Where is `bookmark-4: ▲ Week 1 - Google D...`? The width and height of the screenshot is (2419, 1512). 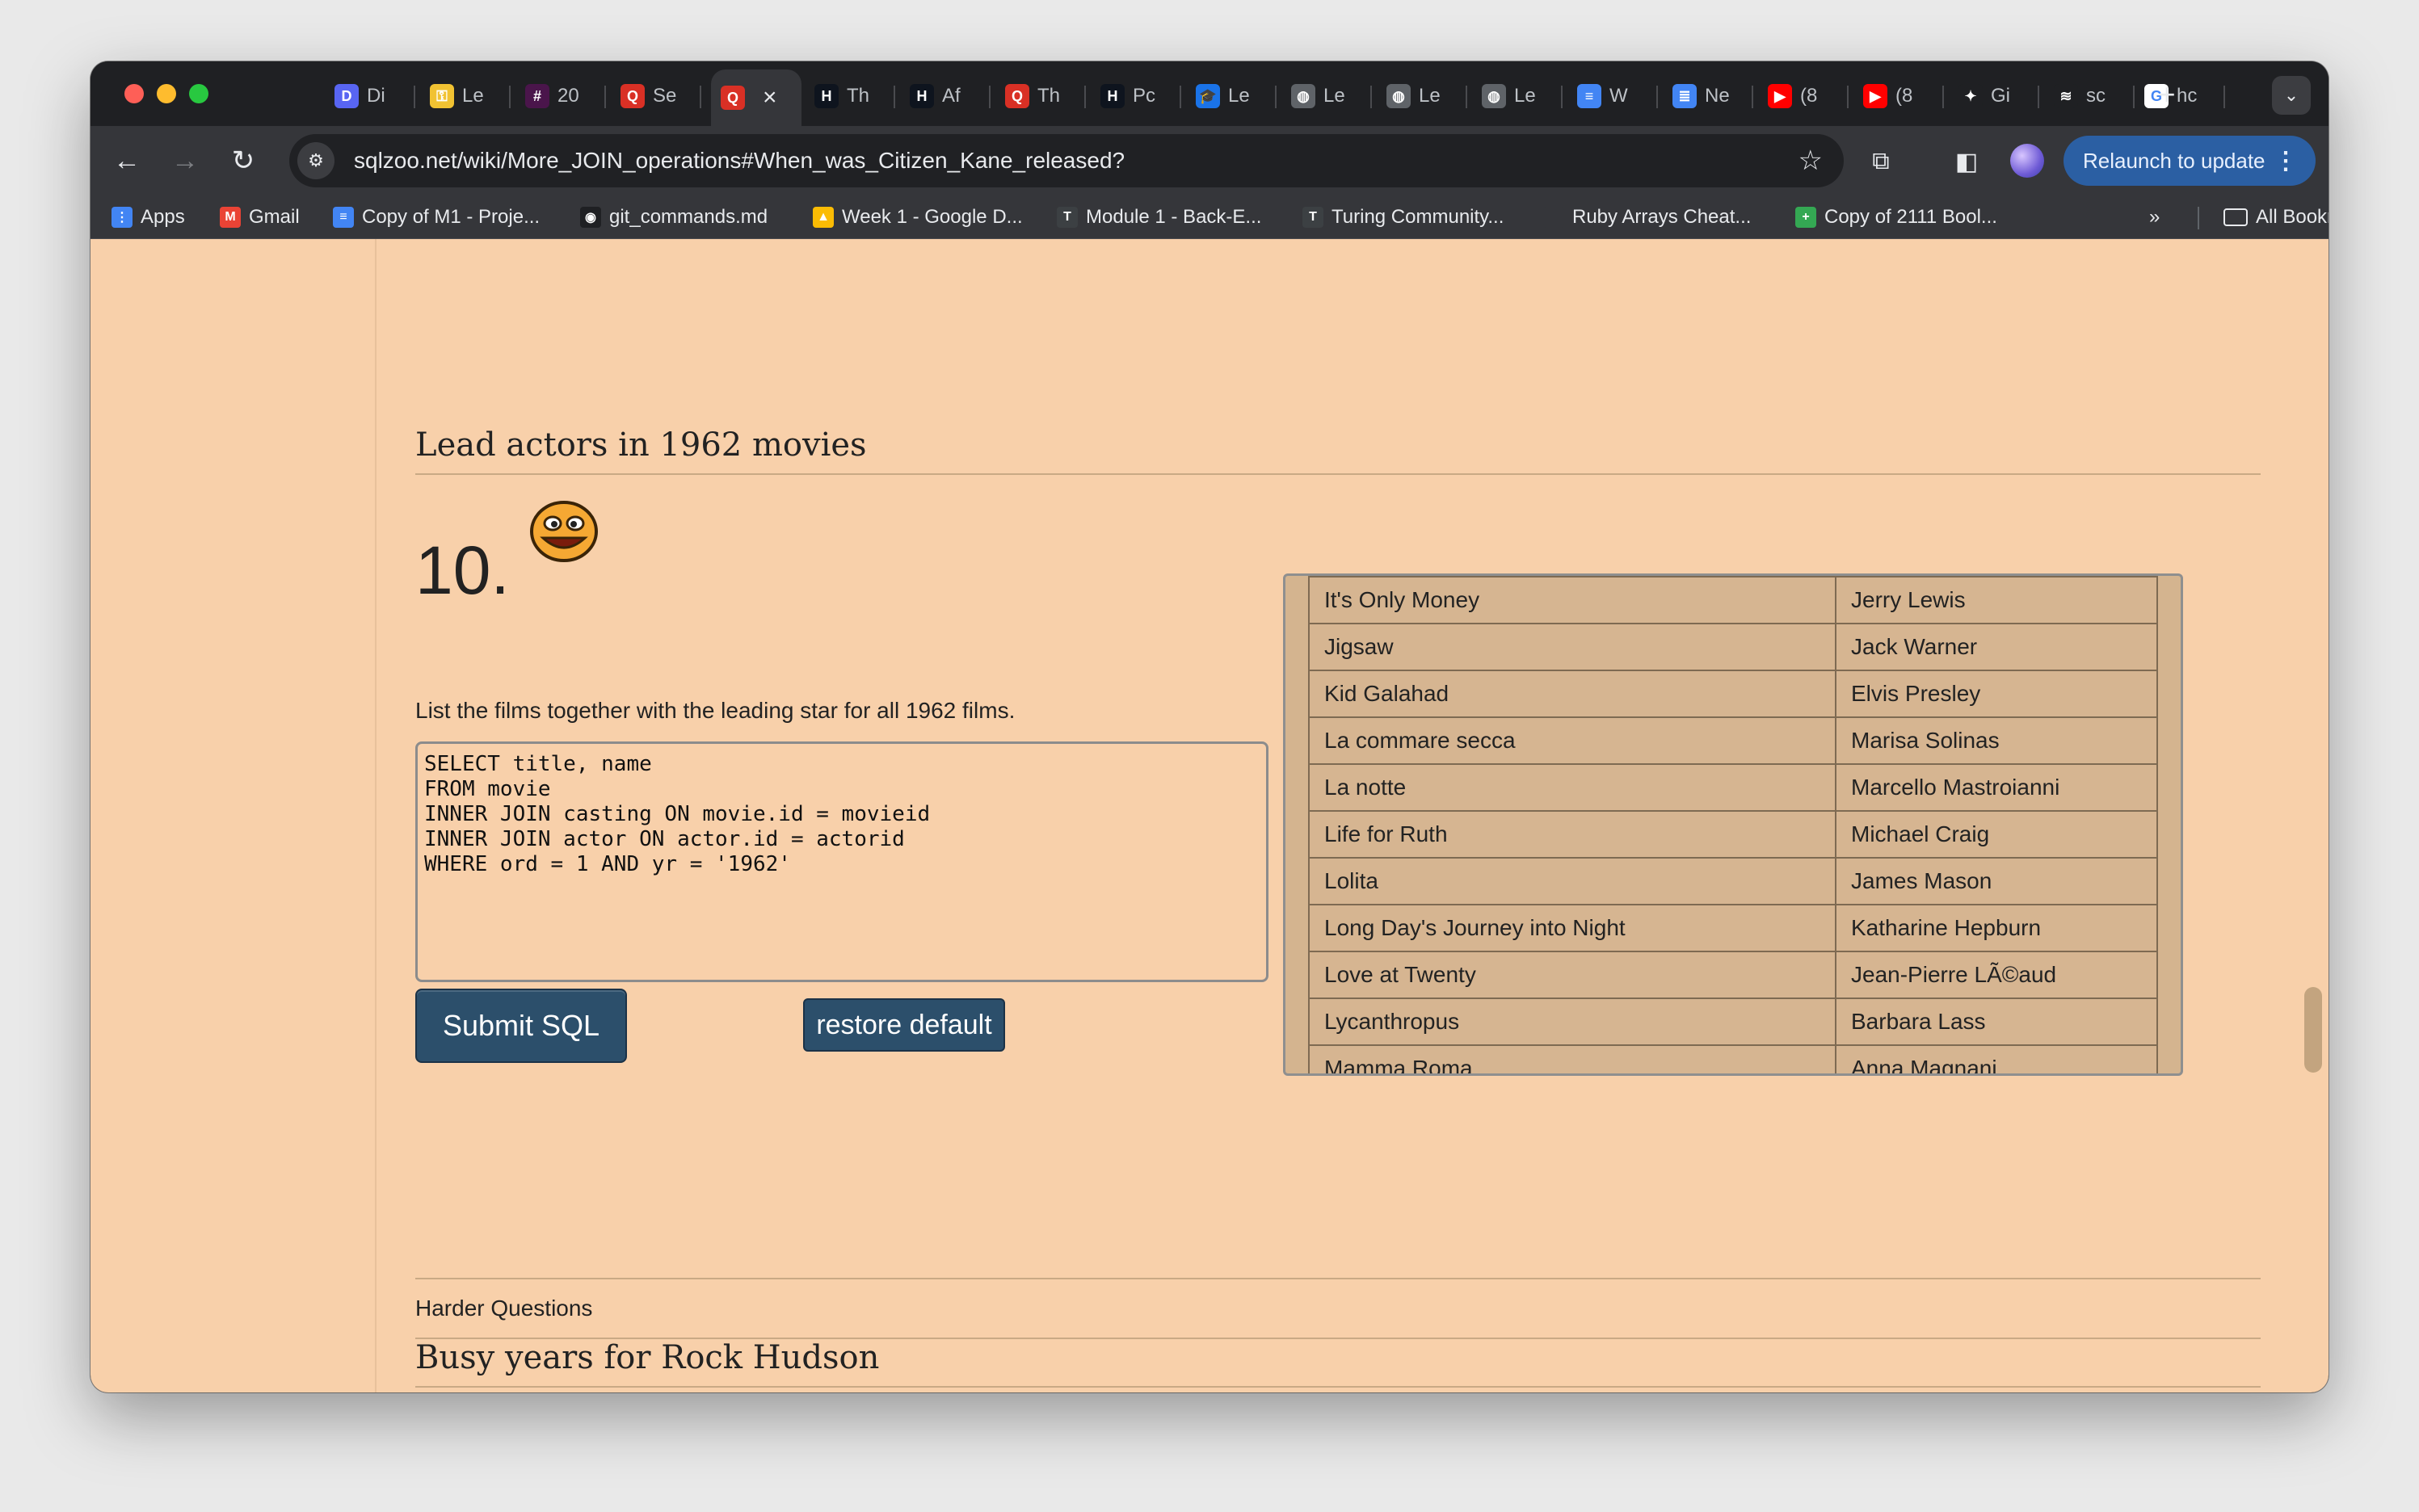
bookmark-4: ▲ Week 1 - Google D... is located at coordinates (918, 217).